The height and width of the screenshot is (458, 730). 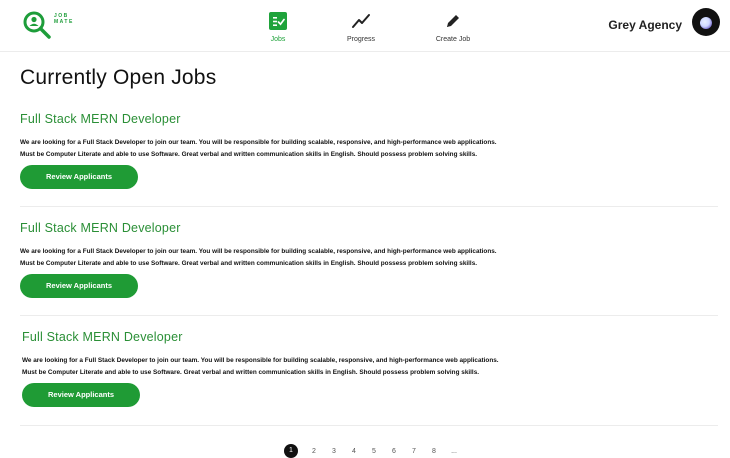 I want to click on page-button-5: 5, so click(x=374, y=451).